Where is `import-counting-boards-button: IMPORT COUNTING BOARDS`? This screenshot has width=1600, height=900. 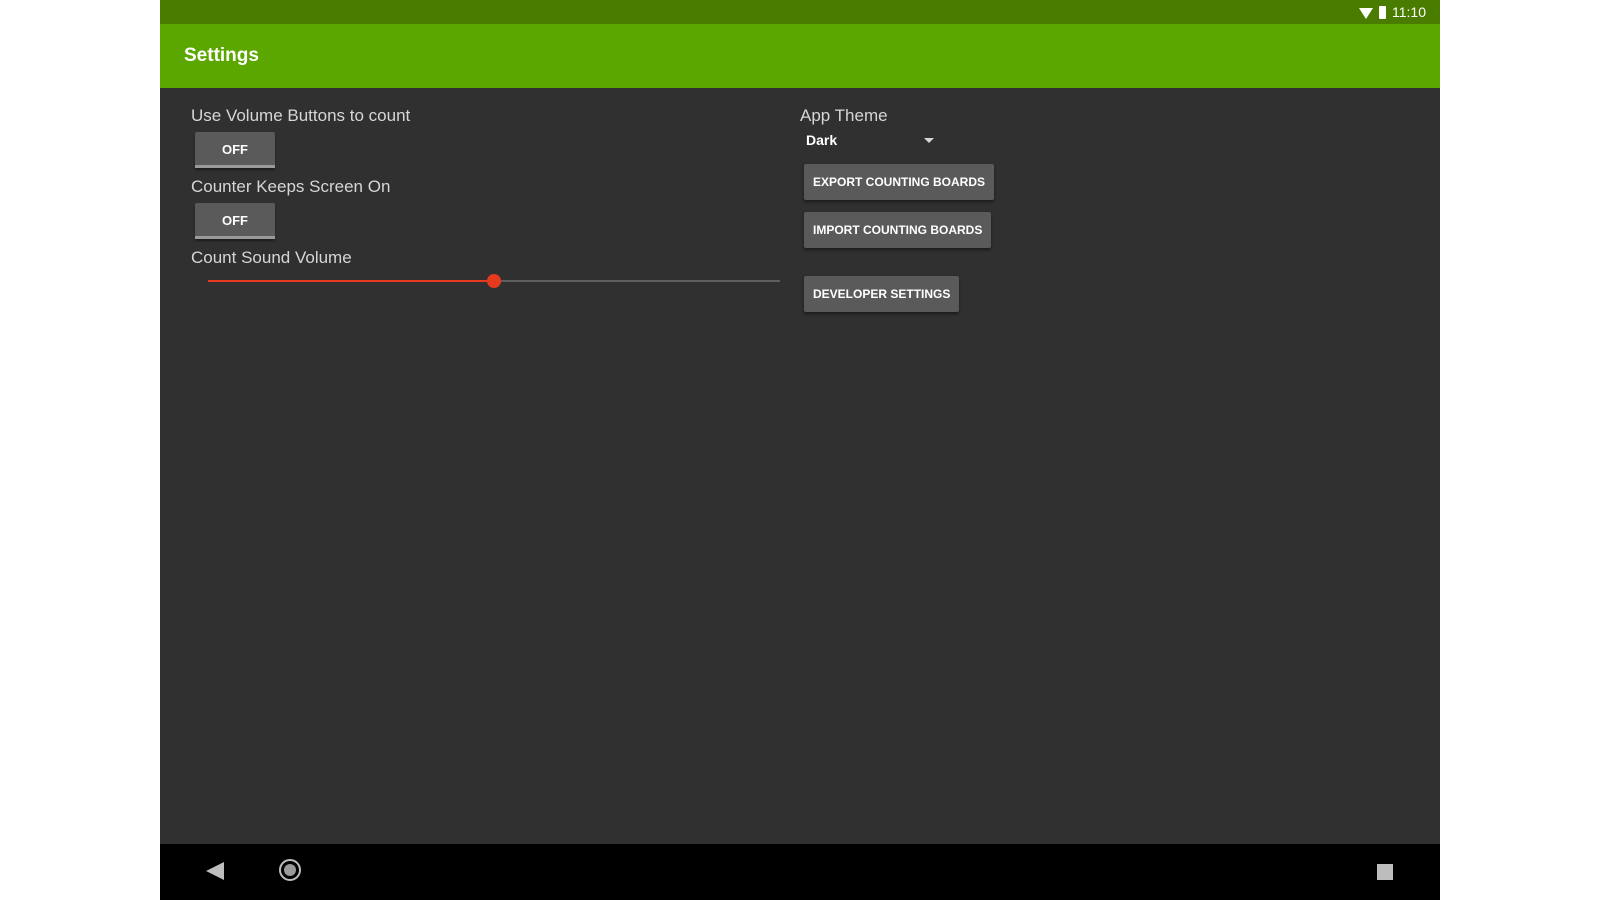
import-counting-boards-button: IMPORT COUNTING BOARDS is located at coordinates (898, 230).